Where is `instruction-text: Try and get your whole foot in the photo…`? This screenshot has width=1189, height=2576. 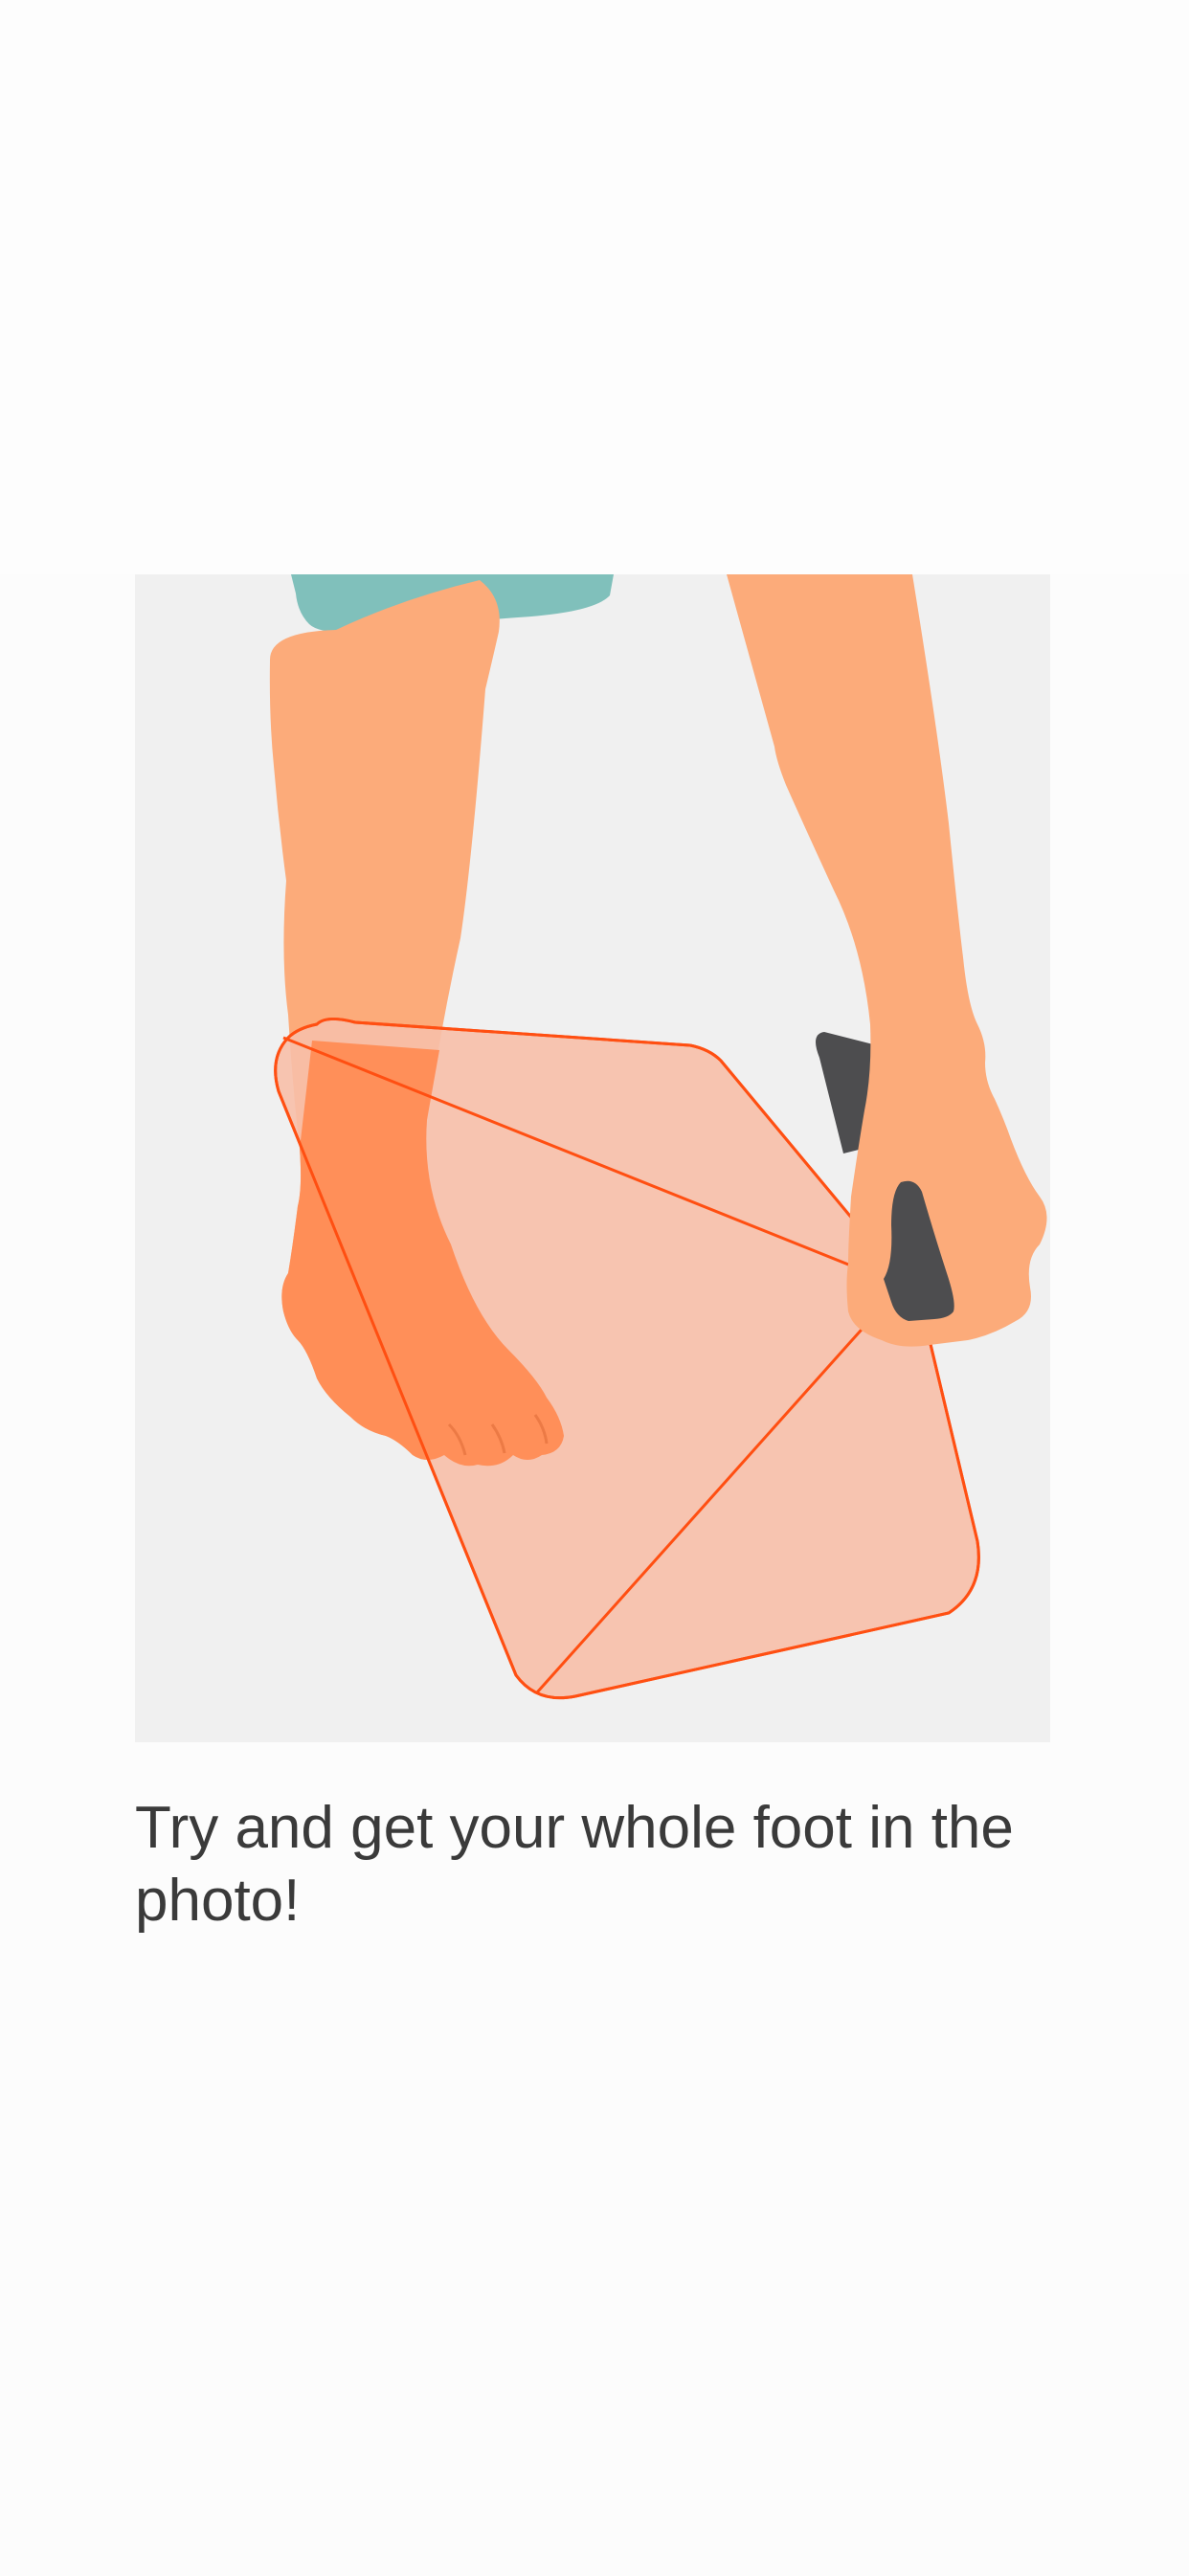
instruction-text: Try and get your whole foot in the photo… is located at coordinates (574, 1865).